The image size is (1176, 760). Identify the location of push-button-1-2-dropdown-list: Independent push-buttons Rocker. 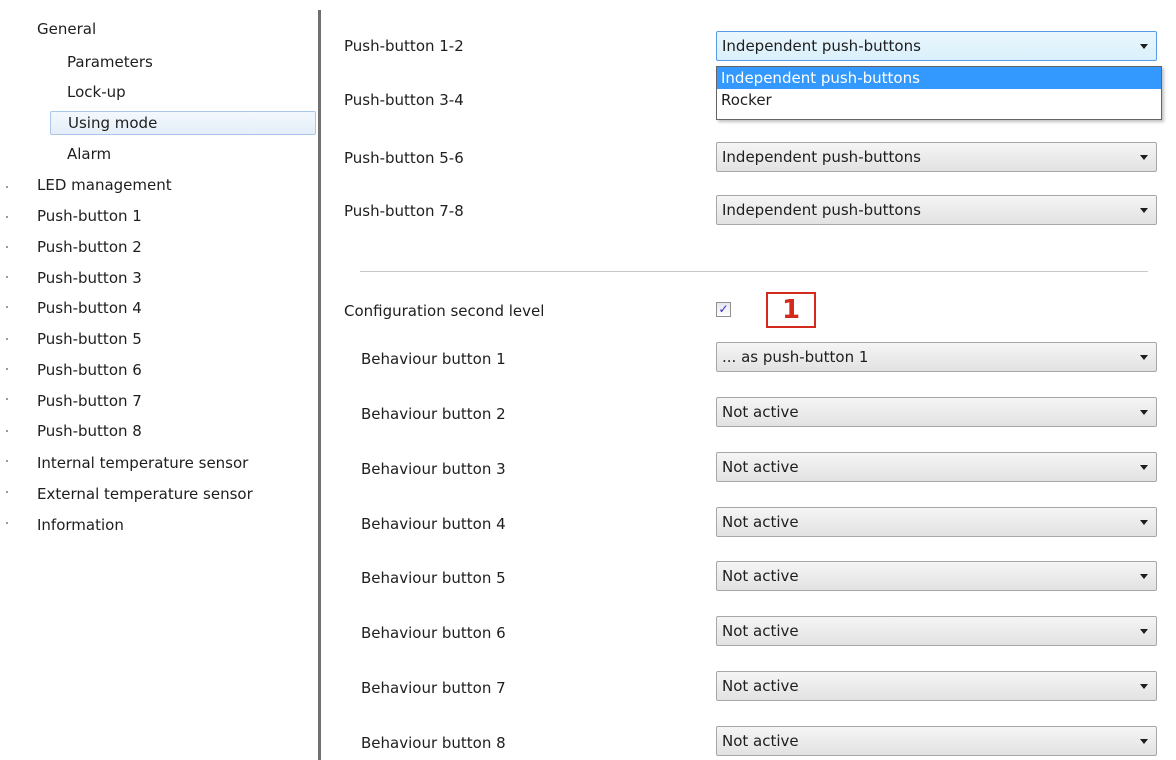
(939, 93).